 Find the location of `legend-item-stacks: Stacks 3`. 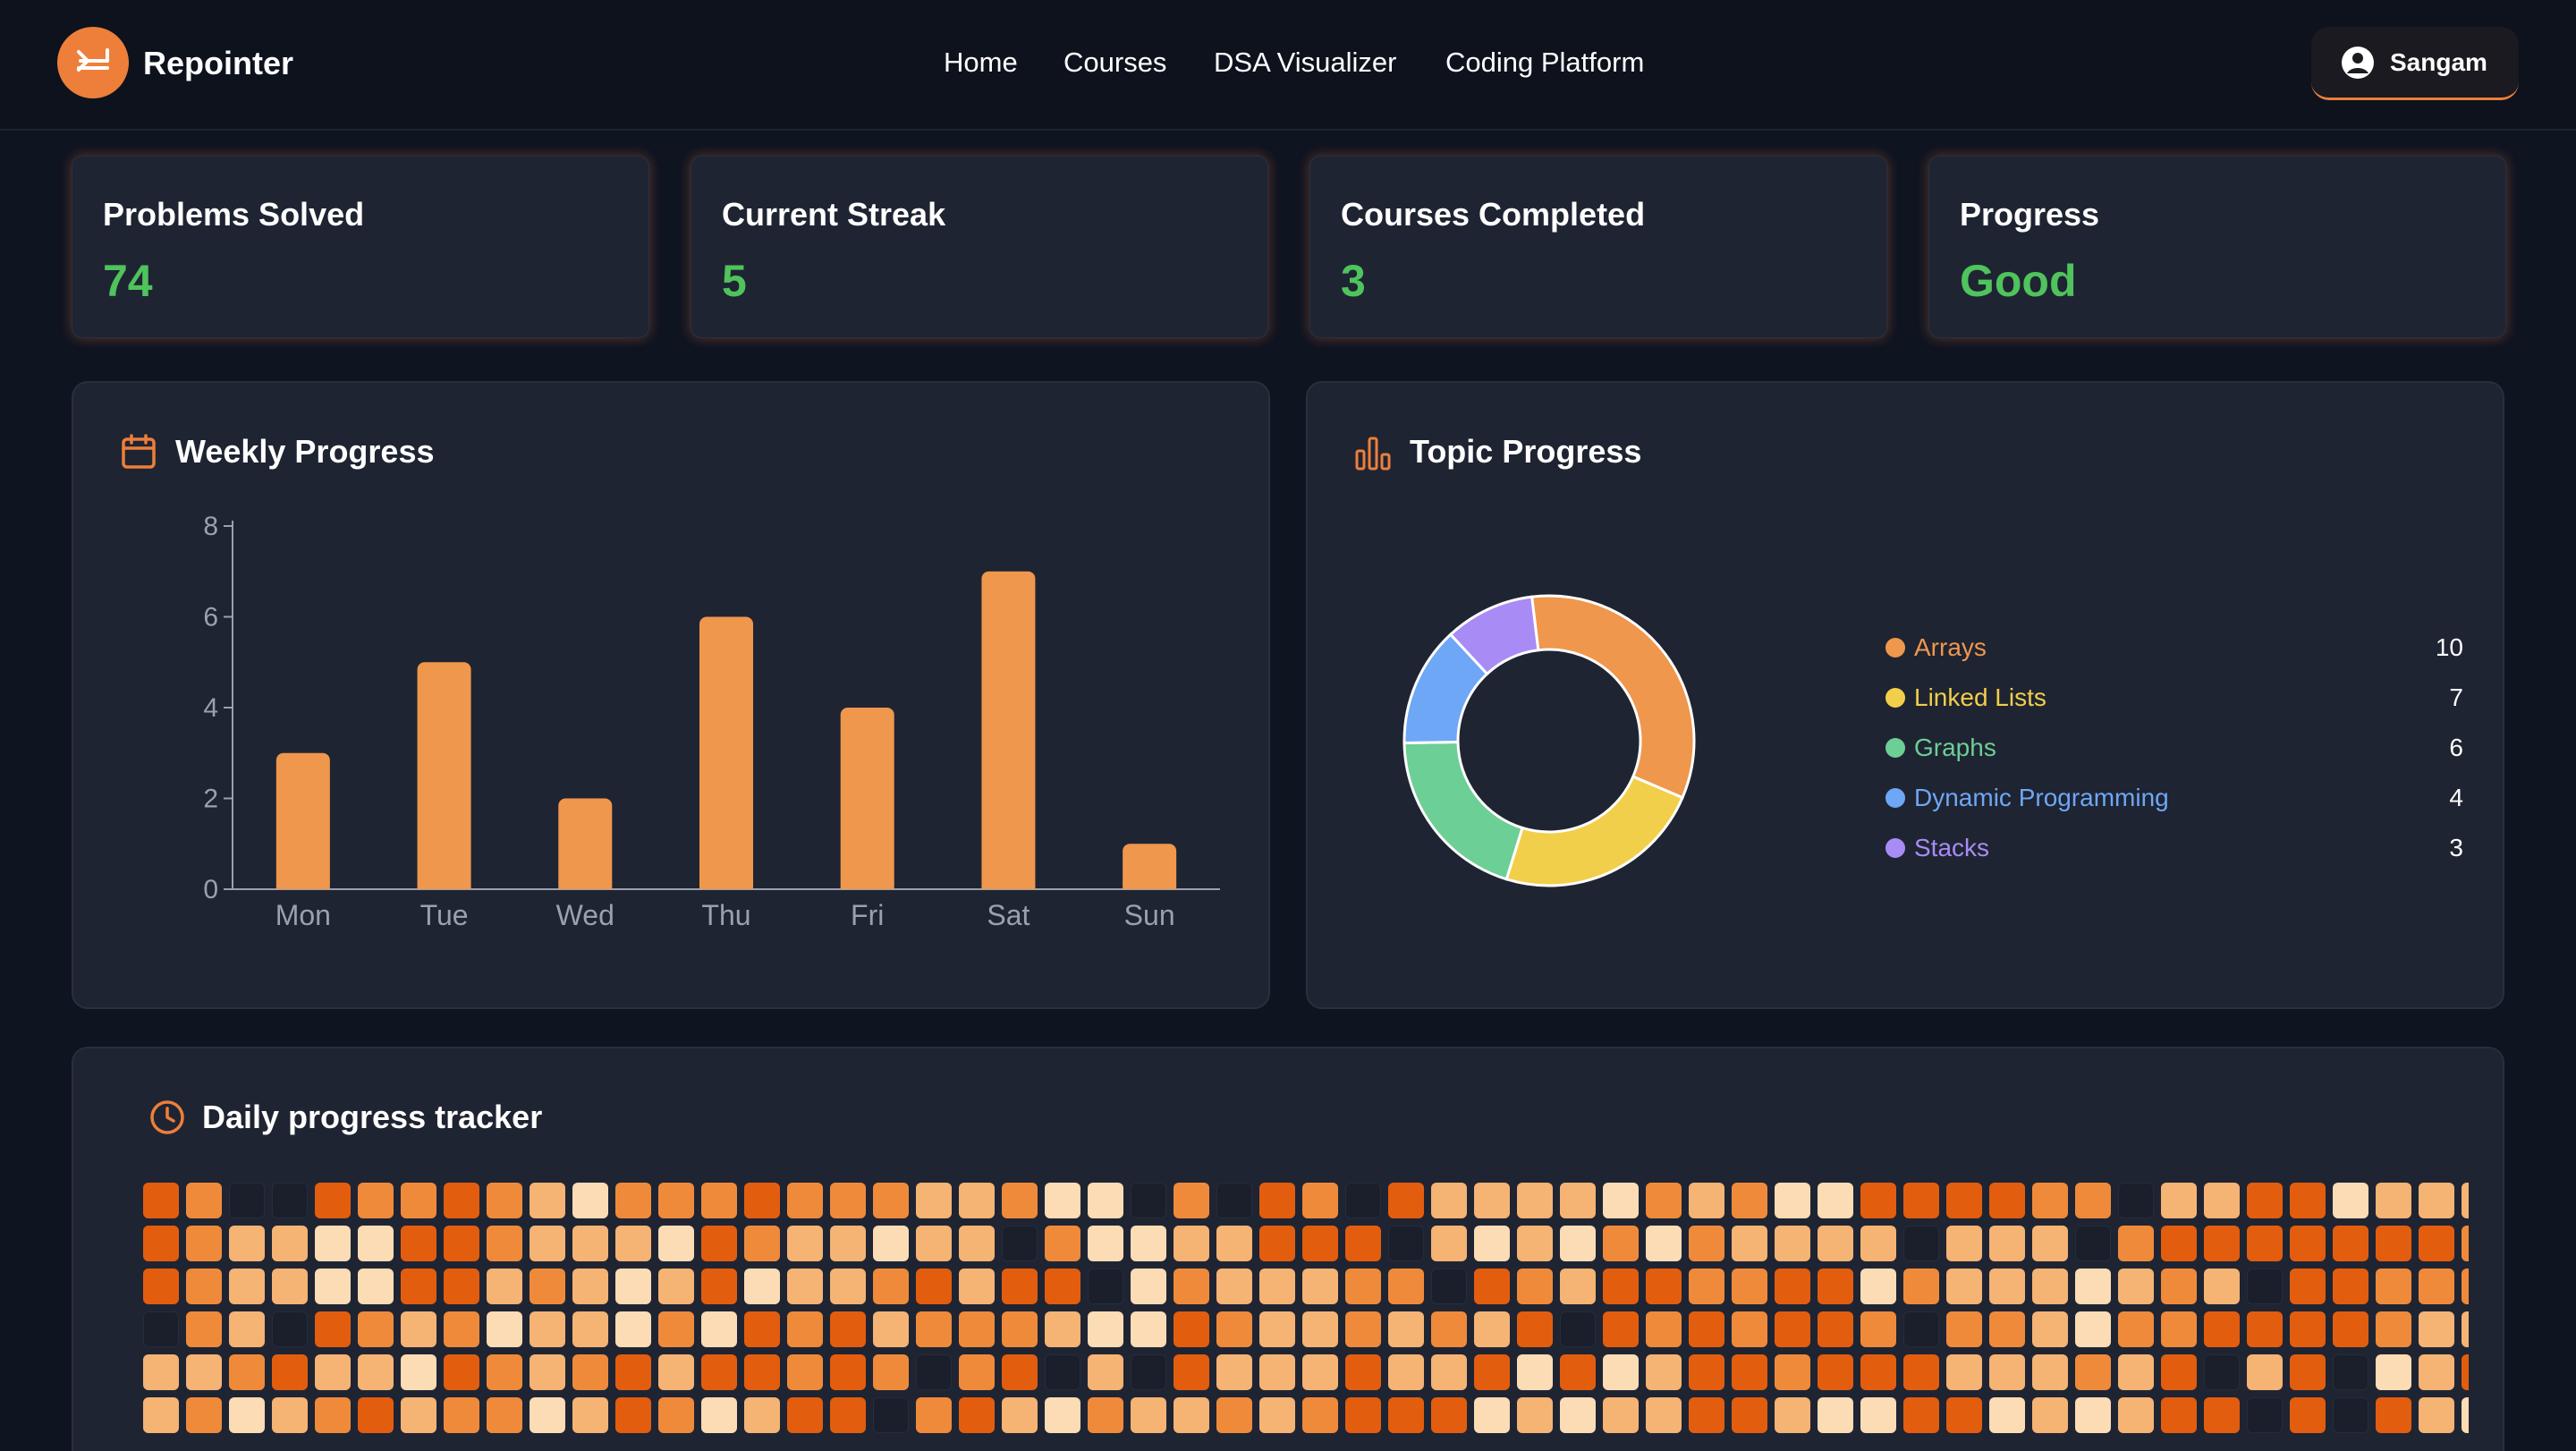

legend-item-stacks: Stacks 3 is located at coordinates (2174, 848).